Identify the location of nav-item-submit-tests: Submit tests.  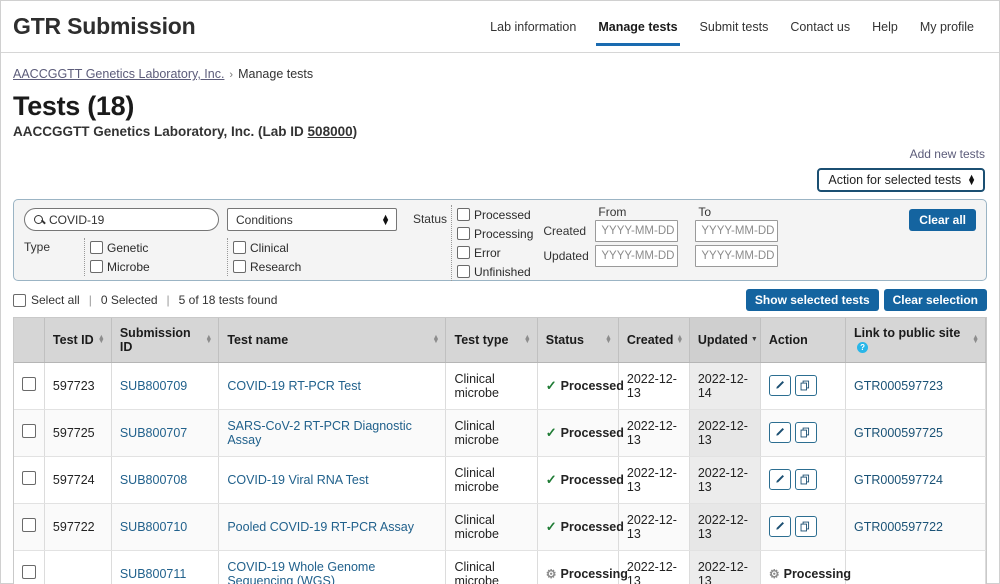
(734, 27).